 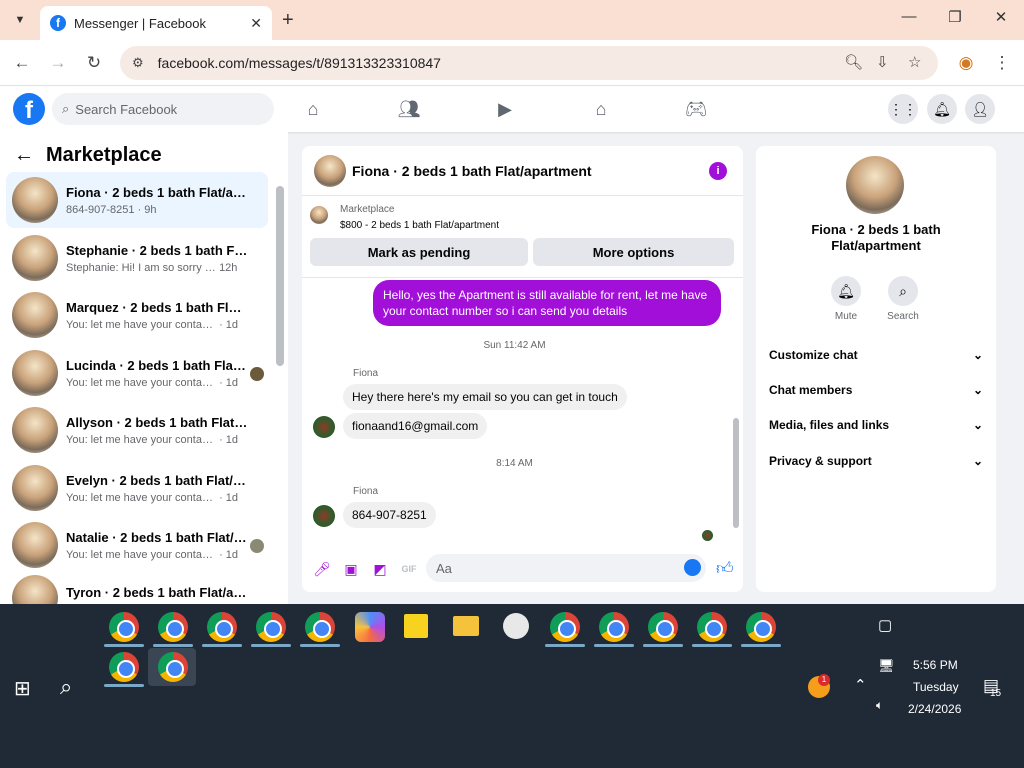 I want to click on message-input: Aa, so click(x=566, y=568).